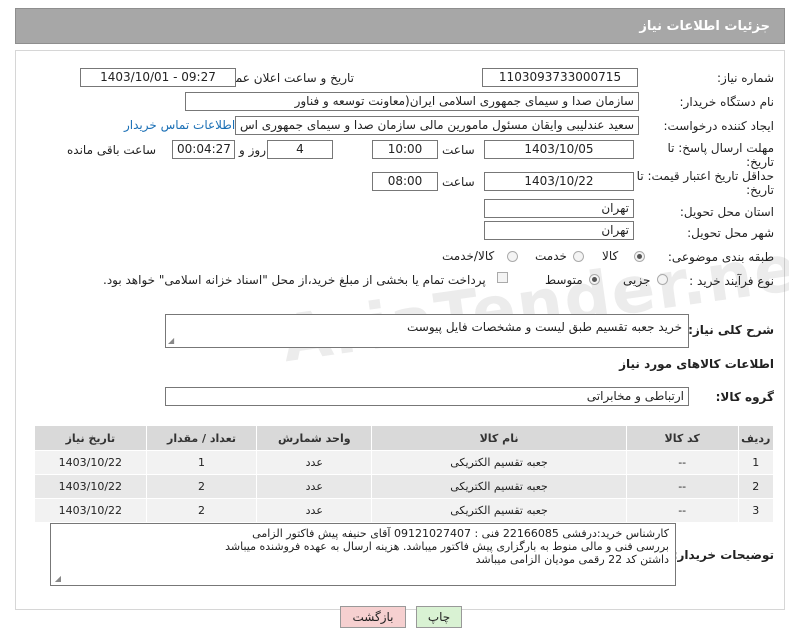 This screenshot has width=789, height=642. Describe the element at coordinates (704, 26) in the screenshot. I see `page-title: جزئیات اطلاعات نیاز` at that location.